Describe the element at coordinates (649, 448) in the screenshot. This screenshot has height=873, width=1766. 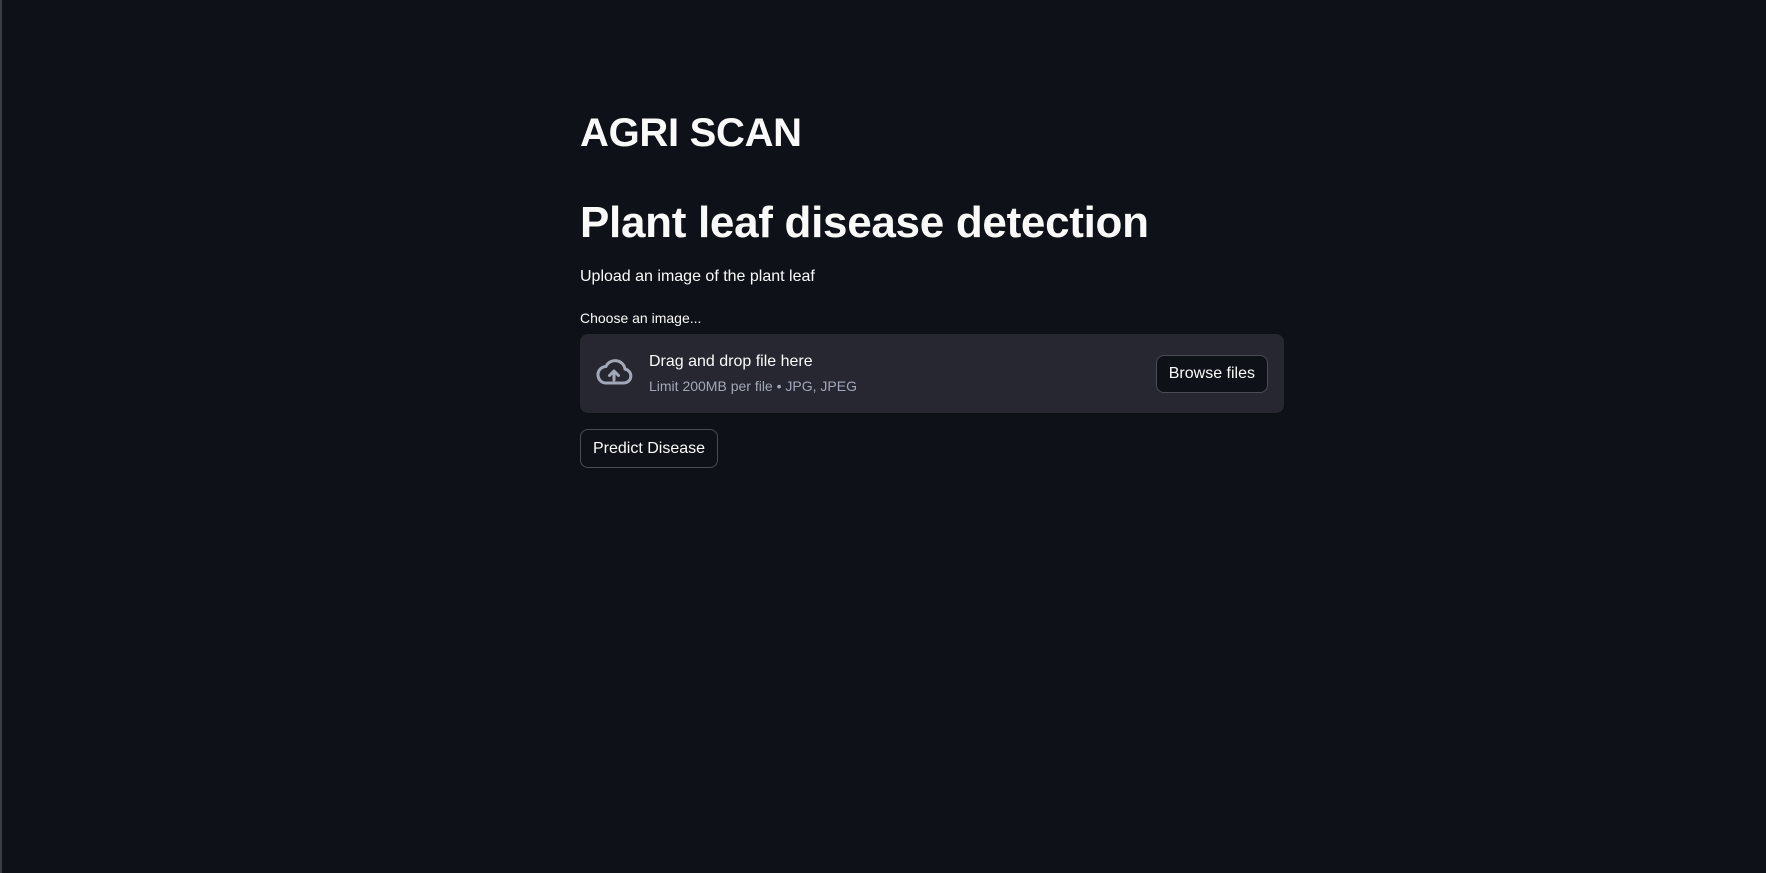
I see `predict-disease-button: Predict Disease` at that location.